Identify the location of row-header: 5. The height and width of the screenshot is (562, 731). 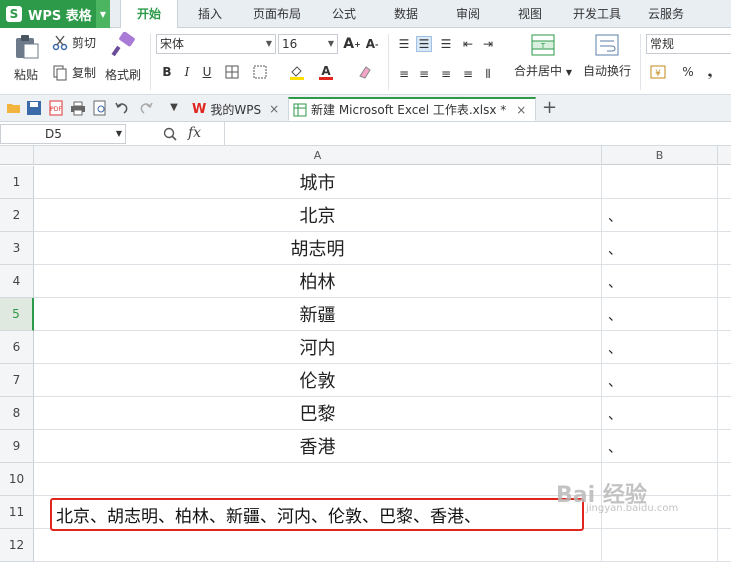
(17, 314).